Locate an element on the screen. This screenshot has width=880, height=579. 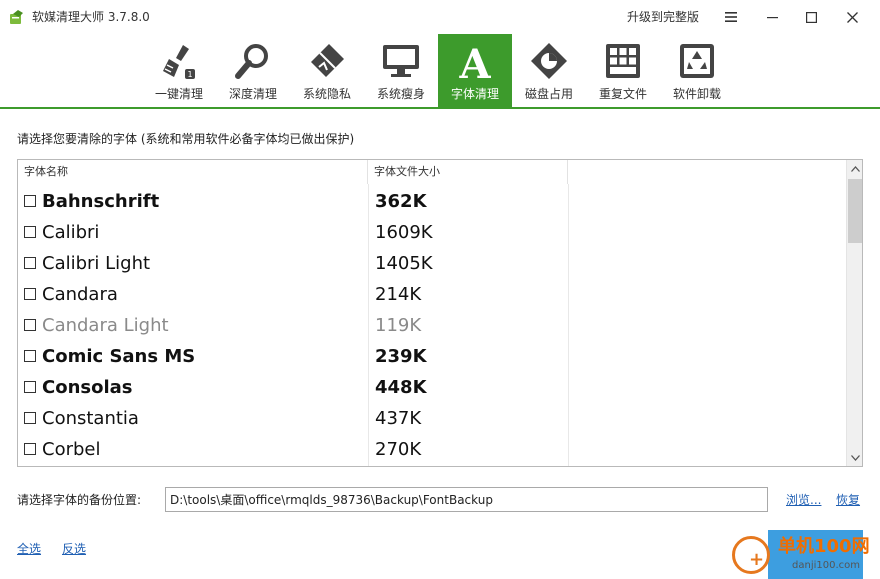
tool-font-clean: A 字体清理 is located at coordinates (475, 70).